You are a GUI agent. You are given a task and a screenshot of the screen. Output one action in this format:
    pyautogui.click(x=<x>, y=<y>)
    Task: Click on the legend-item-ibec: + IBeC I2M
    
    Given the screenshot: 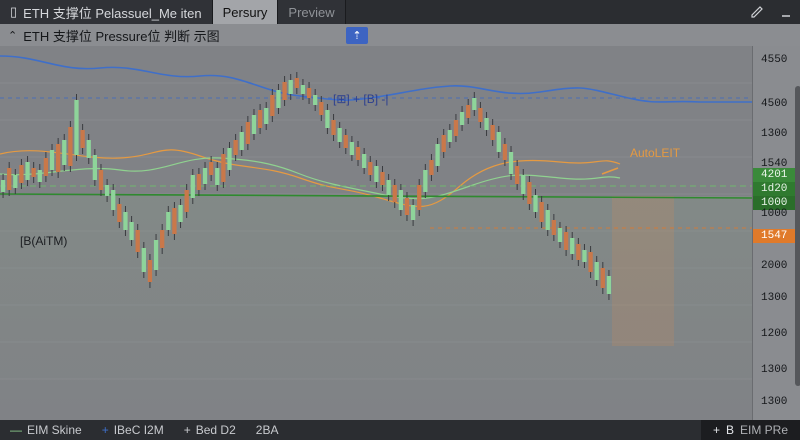 What is the action you would take?
    pyautogui.click(x=133, y=430)
    